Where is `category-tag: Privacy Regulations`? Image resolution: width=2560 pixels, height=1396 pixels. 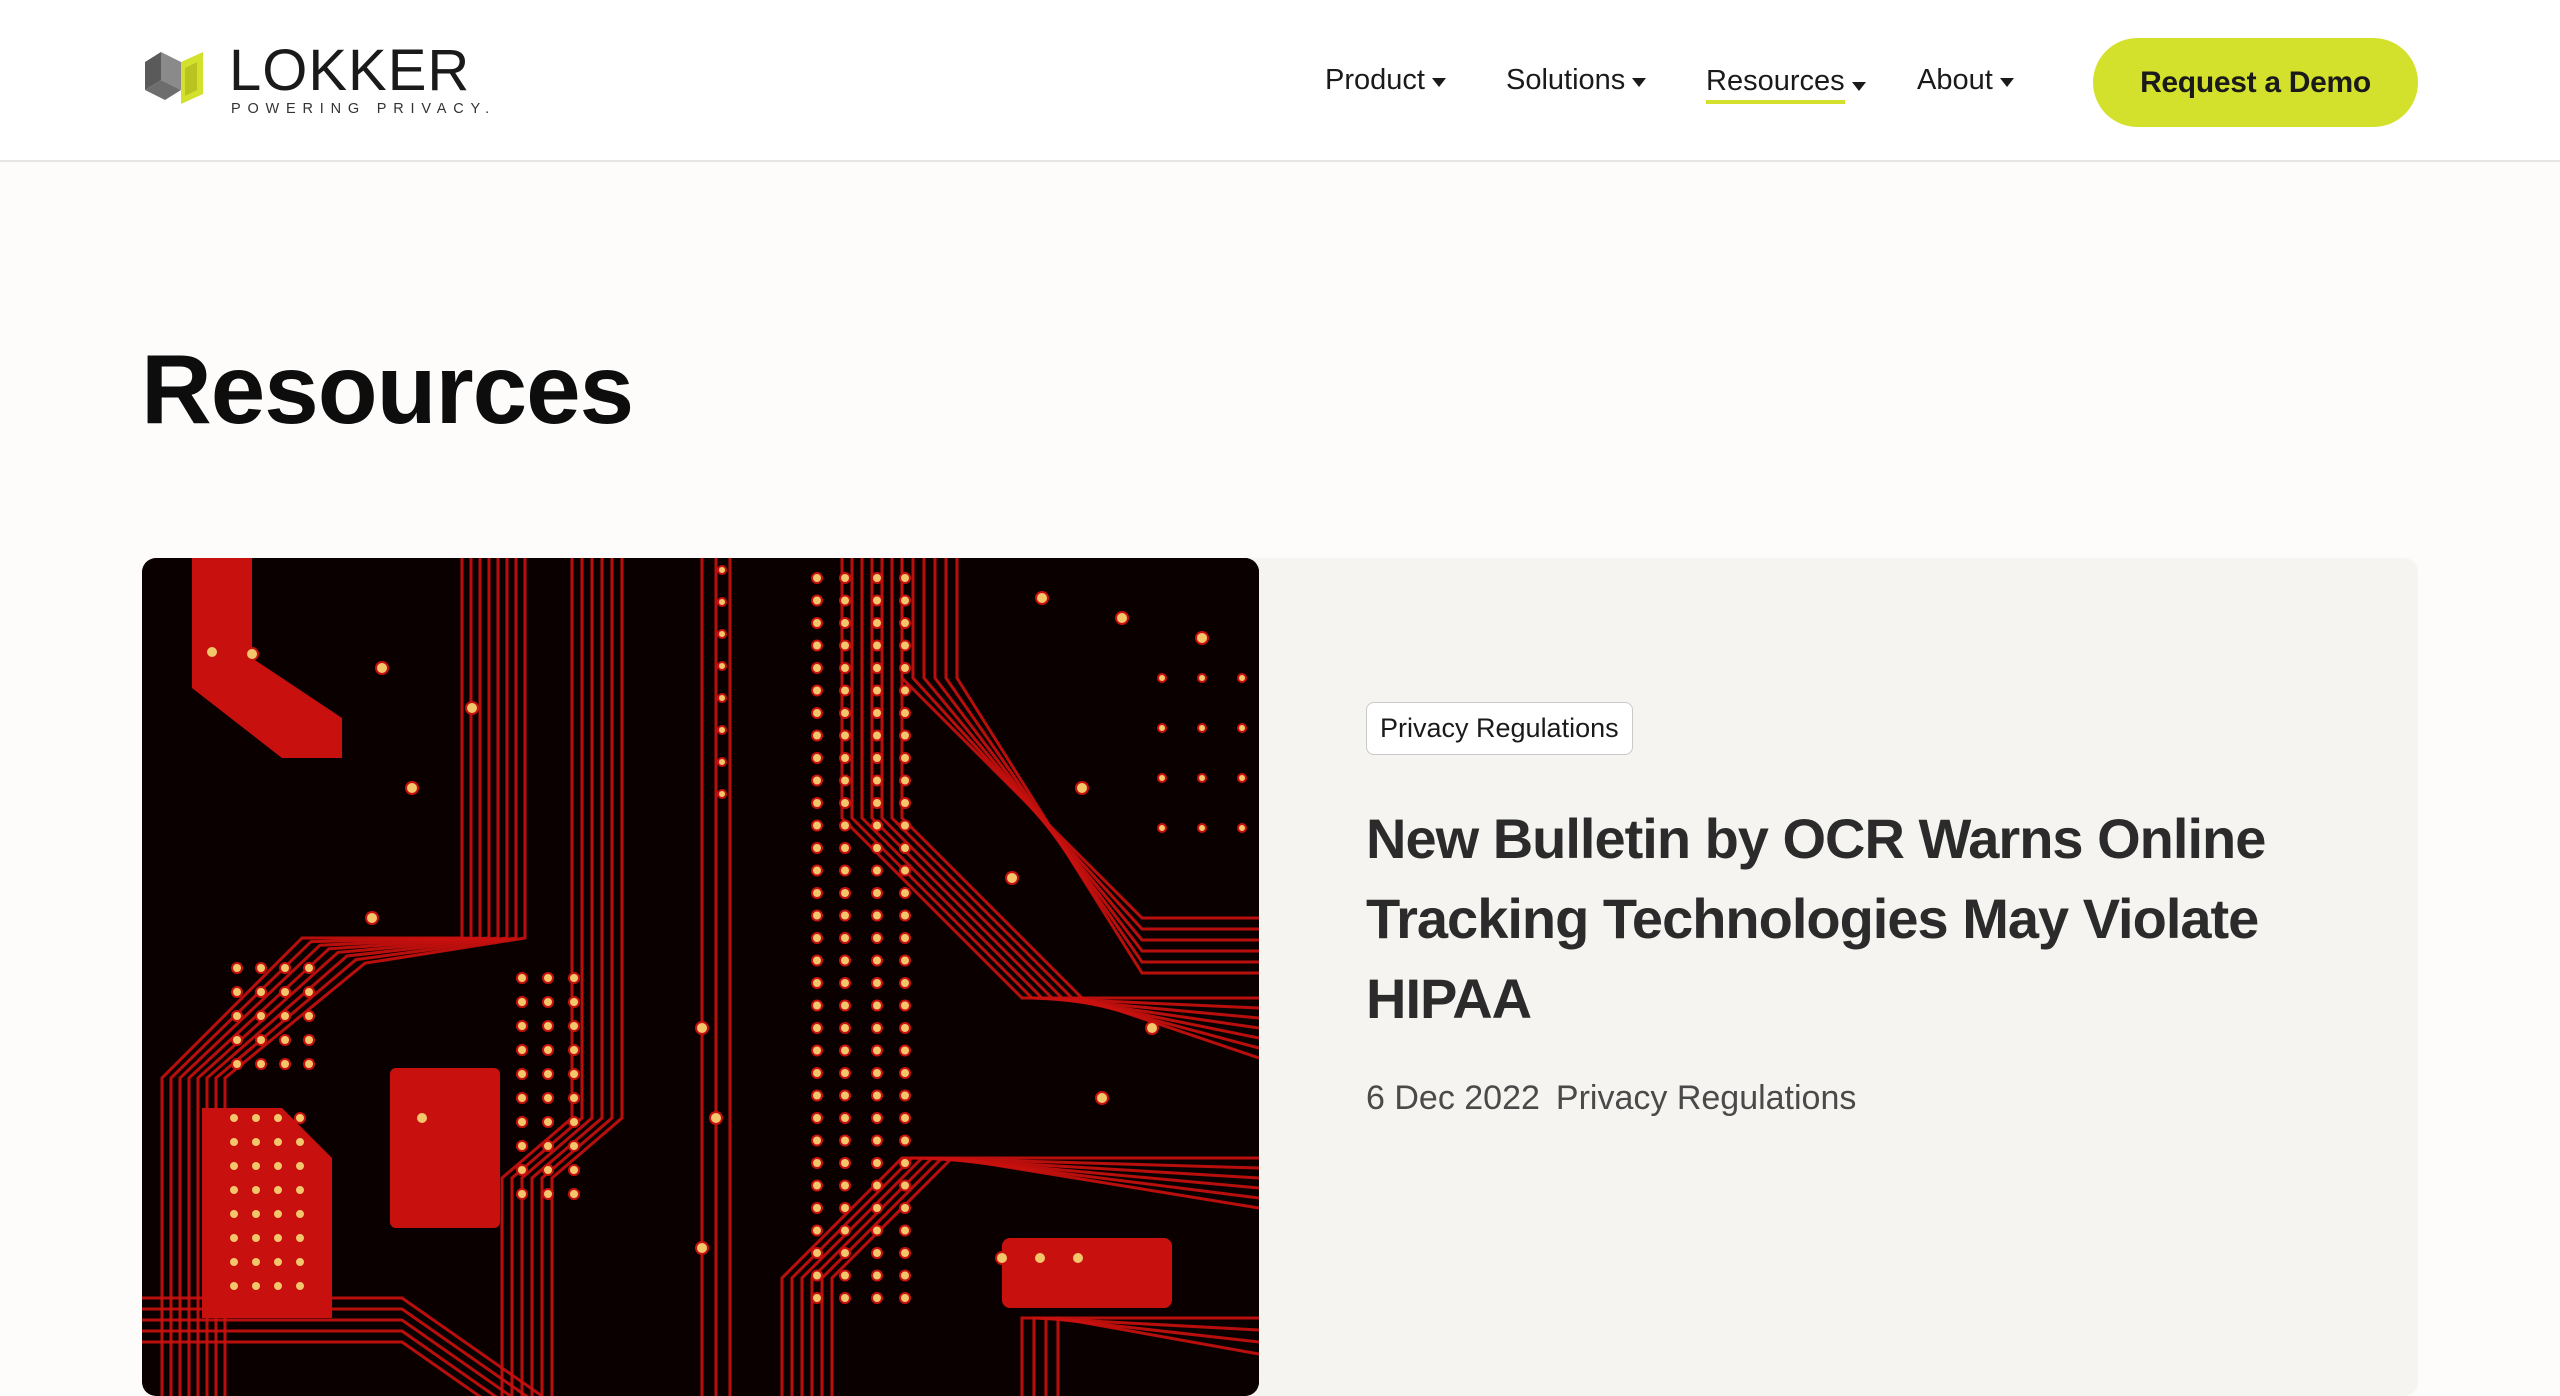
category-tag: Privacy Regulations is located at coordinates (1499, 728).